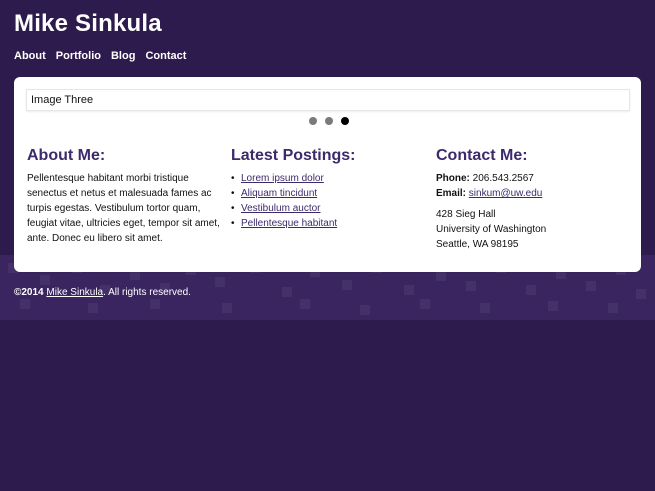 The height and width of the screenshot is (491, 655). What do you see at coordinates (451, 193) in the screenshot?
I see `email-label: Email:` at bounding box center [451, 193].